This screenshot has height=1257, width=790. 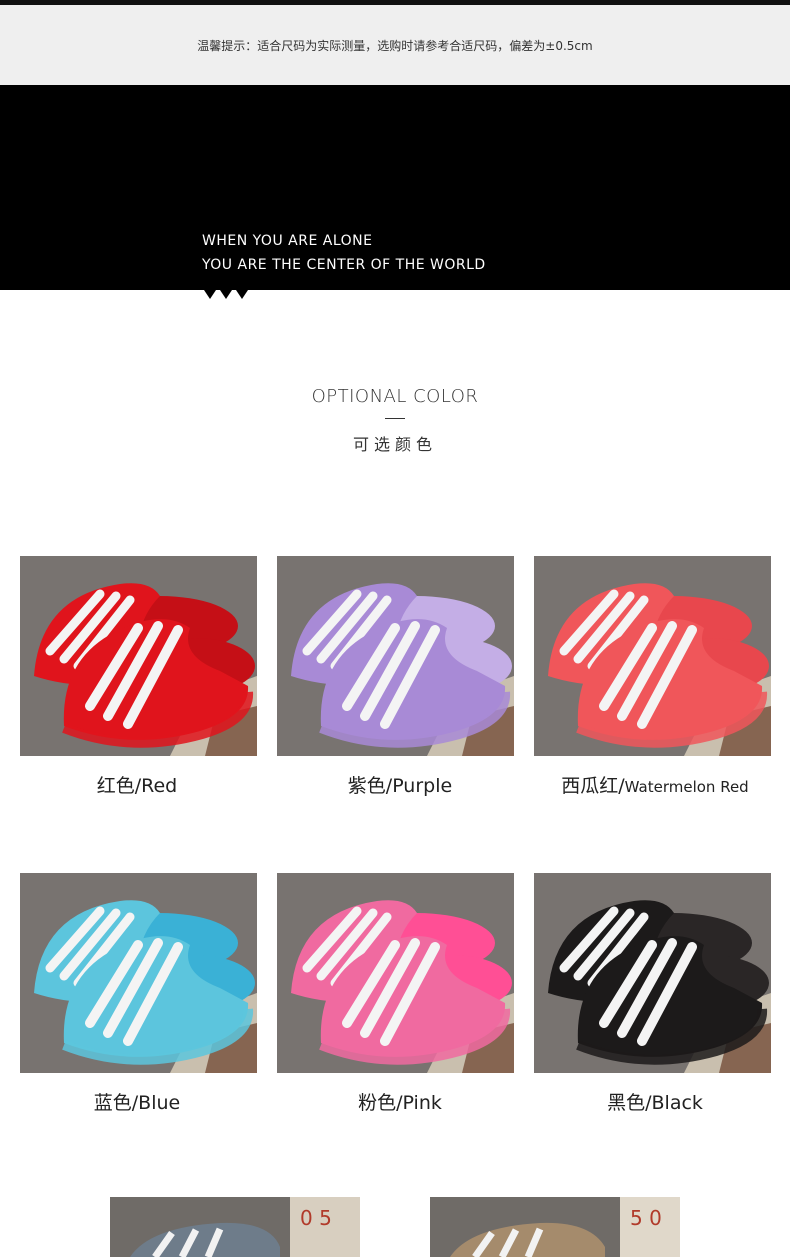 What do you see at coordinates (287, 241) in the screenshot?
I see `slogan-line-1: WHEN YOU ARE ALONE` at bounding box center [287, 241].